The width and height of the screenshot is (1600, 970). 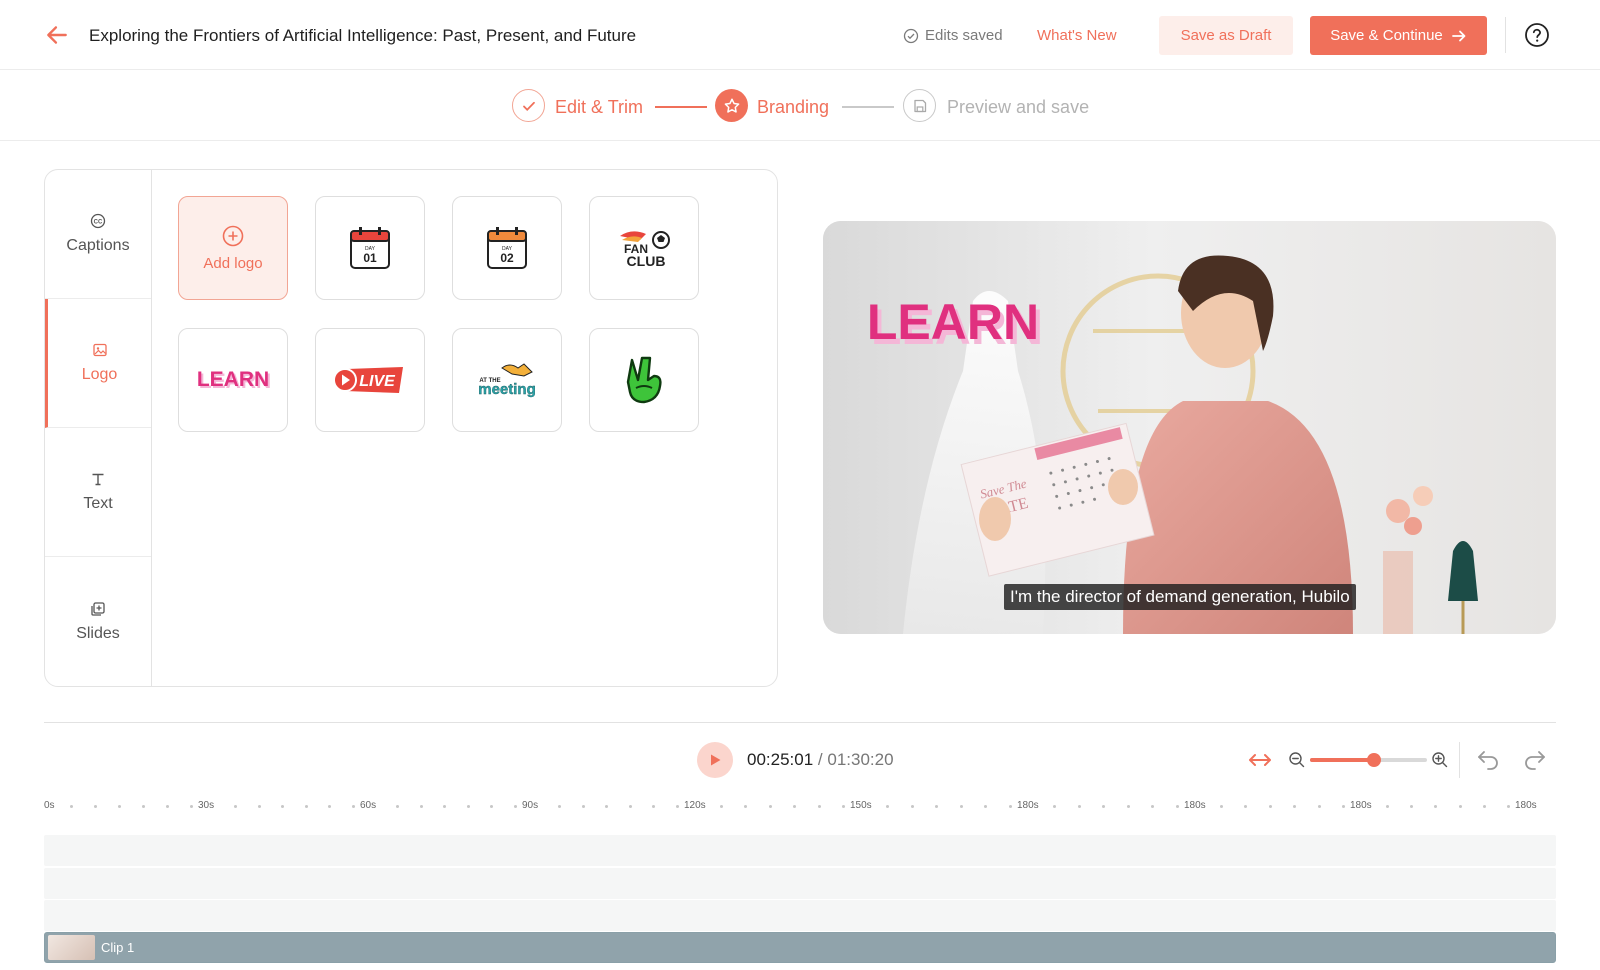 I want to click on zoom-slider-fill, so click(x=1342, y=760).